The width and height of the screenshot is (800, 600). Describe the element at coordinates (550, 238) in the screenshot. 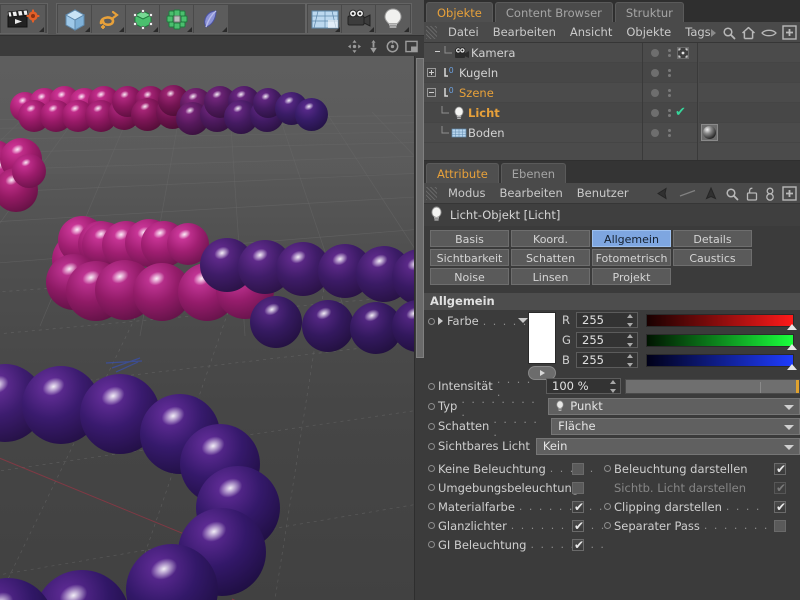

I see `attr-tab-koord: Koord.` at that location.